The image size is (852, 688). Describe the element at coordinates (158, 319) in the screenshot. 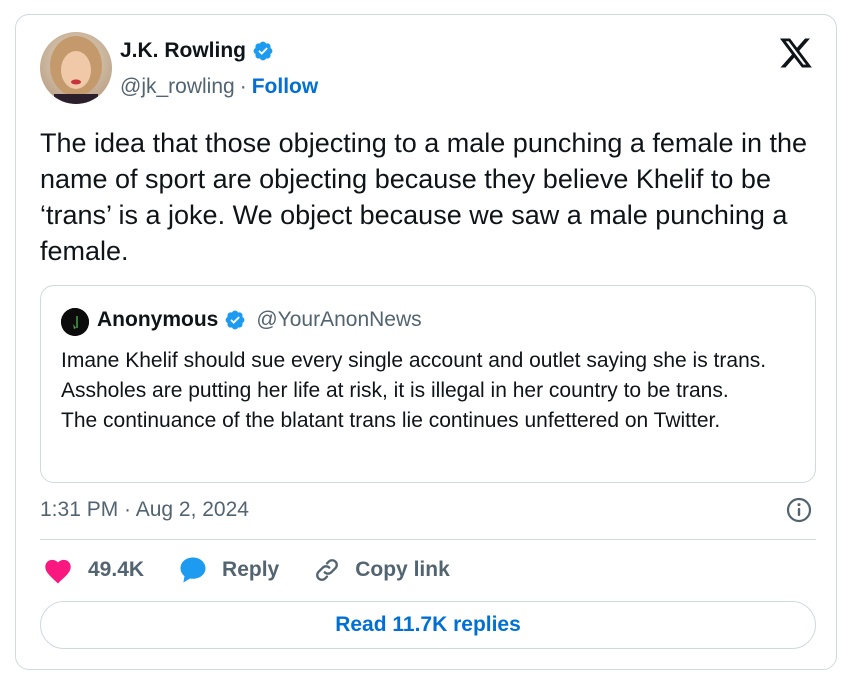

I see `quoted-author-name: Anonymous` at that location.